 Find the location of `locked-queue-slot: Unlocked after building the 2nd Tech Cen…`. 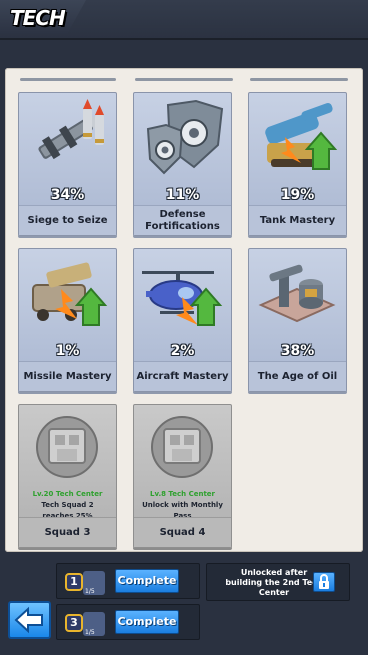

locked-queue-slot: Unlocked after building the 2nd Tech Cen… is located at coordinates (278, 582).